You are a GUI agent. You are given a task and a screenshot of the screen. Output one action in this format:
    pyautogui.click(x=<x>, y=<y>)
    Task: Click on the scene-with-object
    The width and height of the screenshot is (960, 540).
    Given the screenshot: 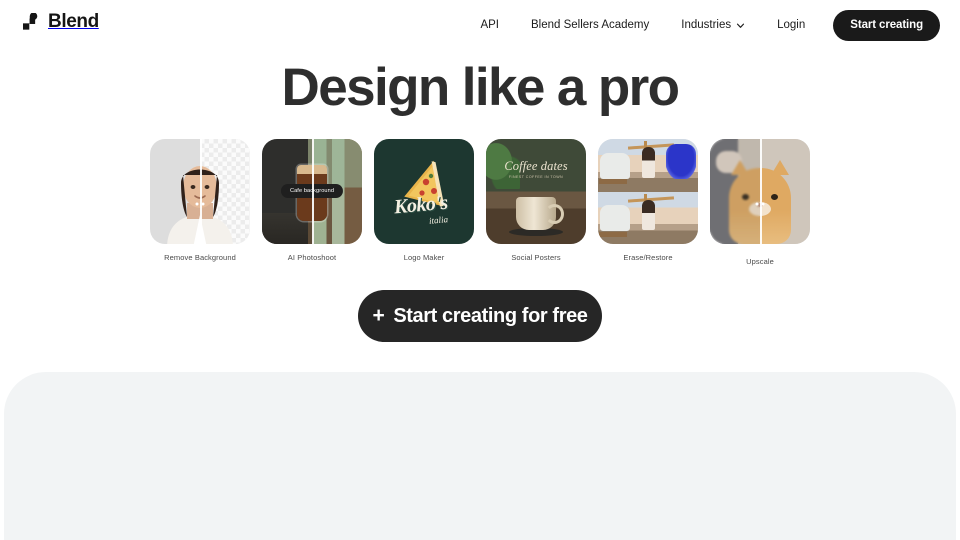 What is the action you would take?
    pyautogui.click(x=648, y=165)
    